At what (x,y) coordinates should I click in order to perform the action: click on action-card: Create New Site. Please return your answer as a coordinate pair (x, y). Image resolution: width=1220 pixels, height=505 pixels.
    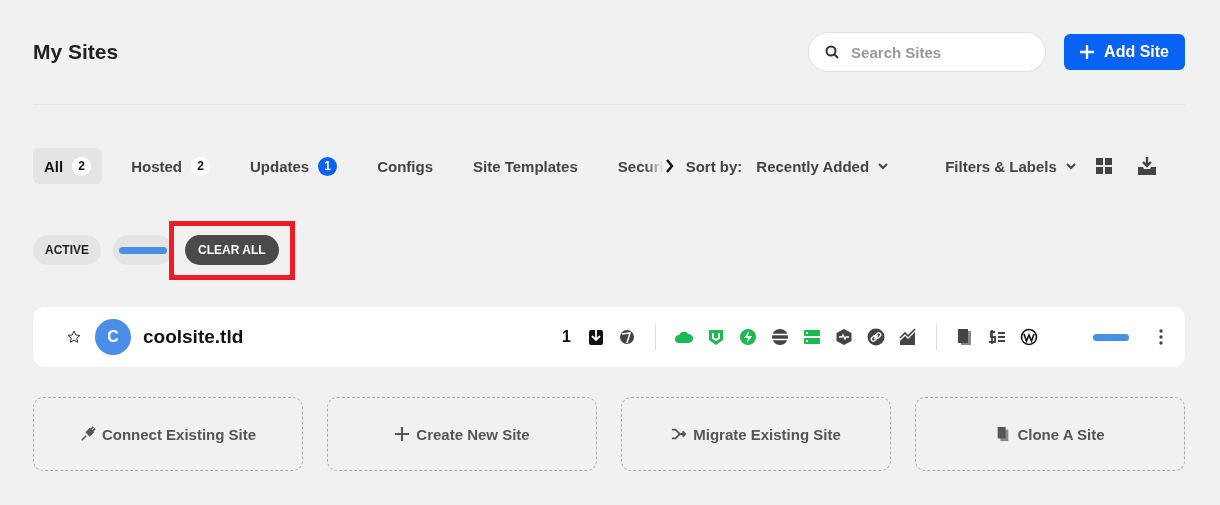
    Looking at the image, I should click on (462, 434).